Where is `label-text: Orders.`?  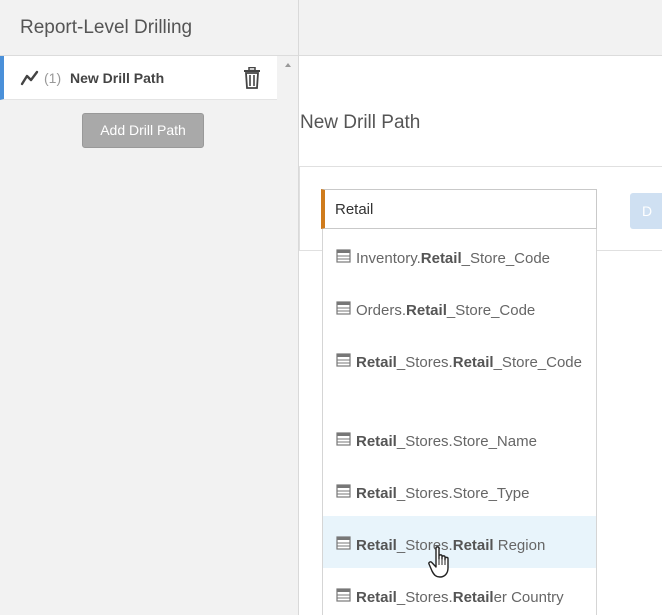 label-text: Orders. is located at coordinates (381, 310).